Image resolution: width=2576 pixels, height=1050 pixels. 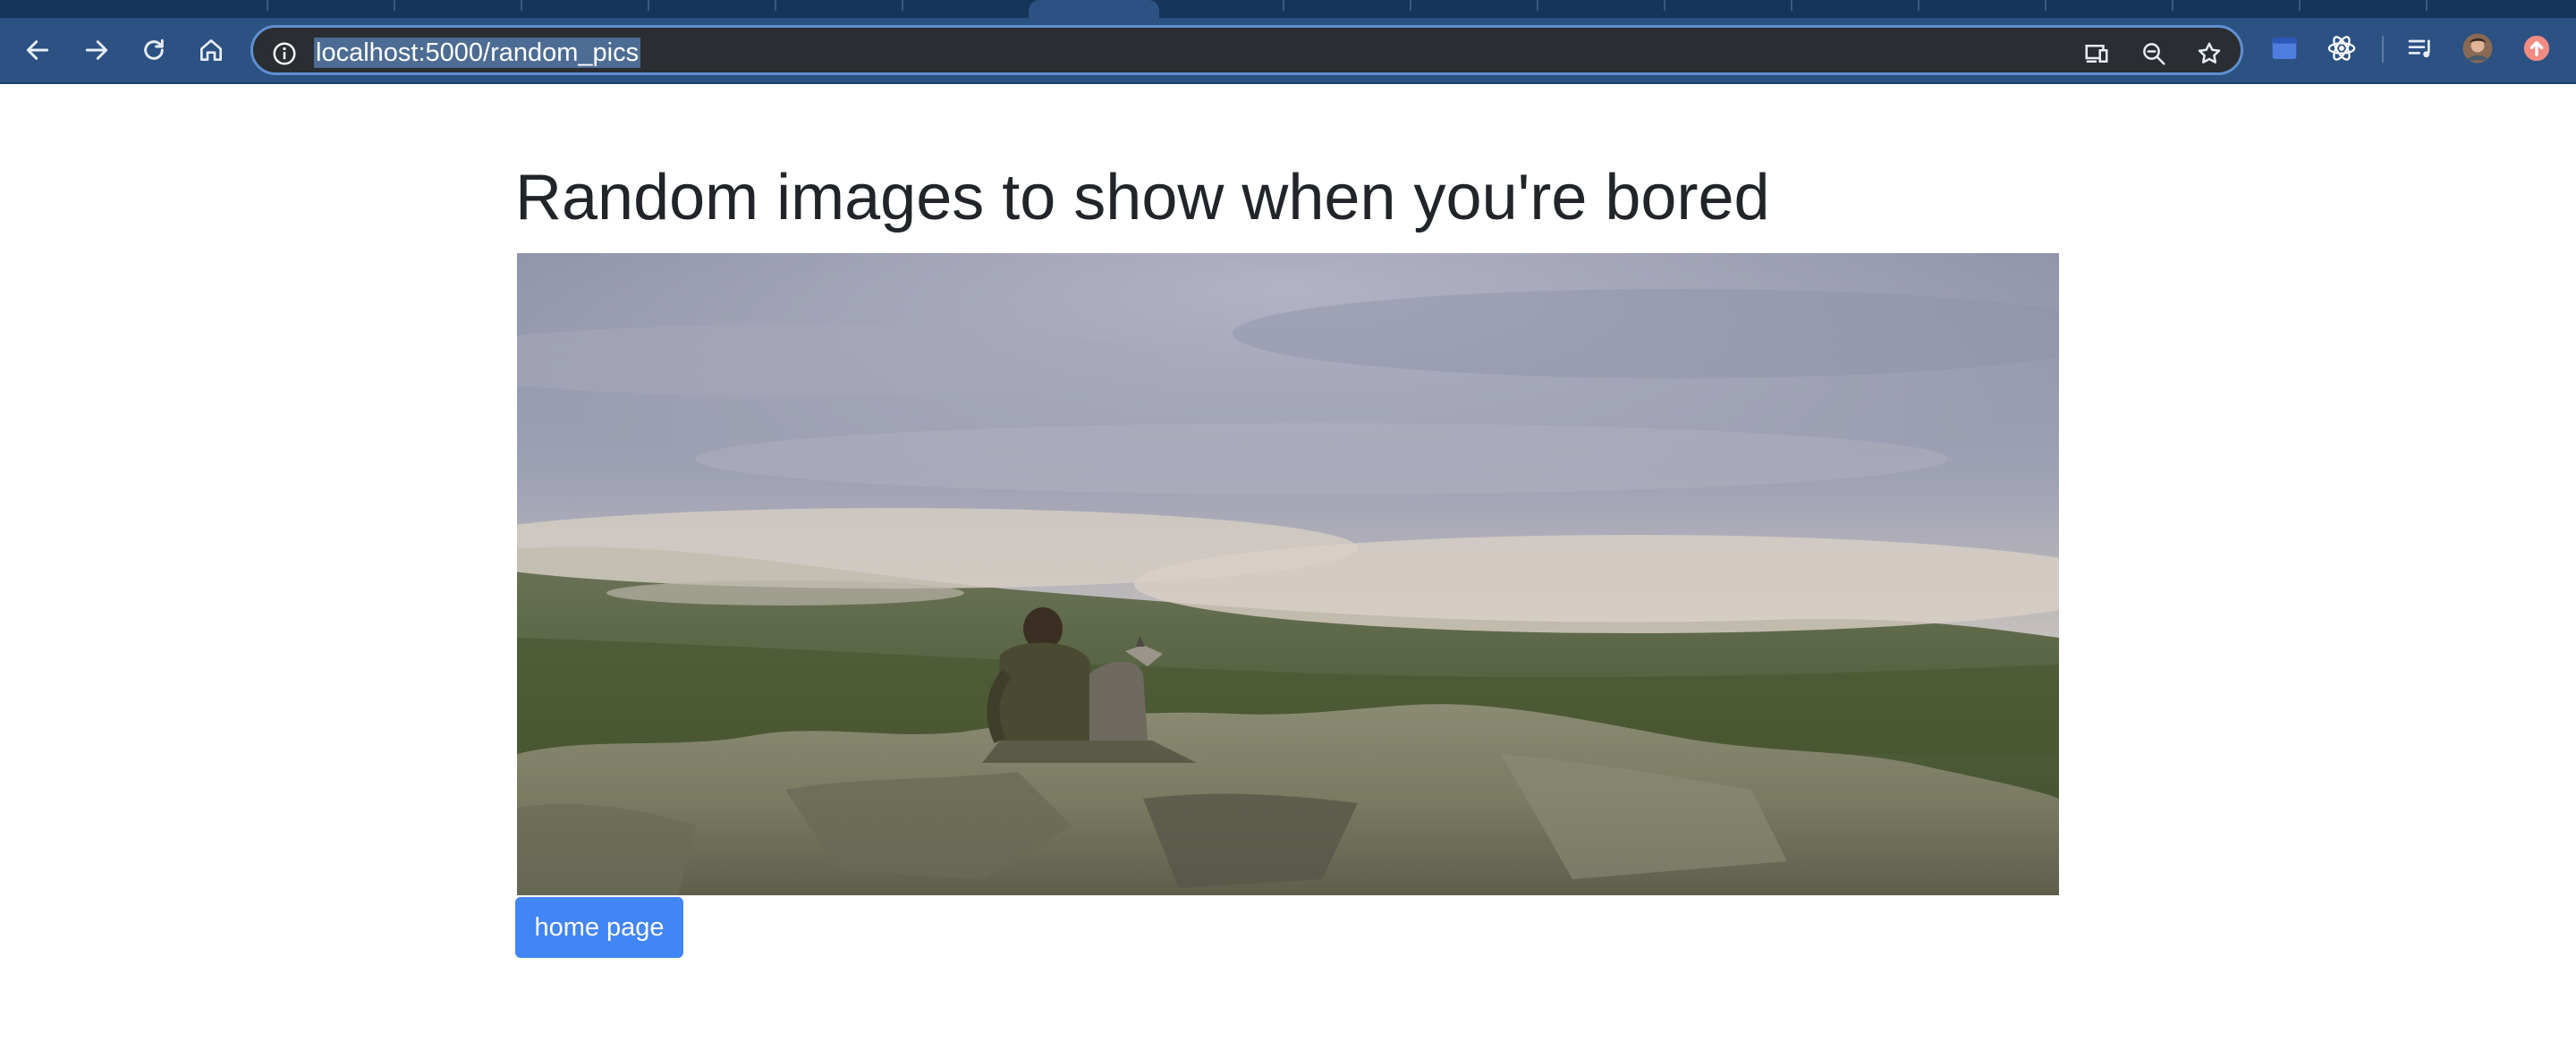 What do you see at coordinates (2096, 53) in the screenshot?
I see `cast-icon` at bounding box center [2096, 53].